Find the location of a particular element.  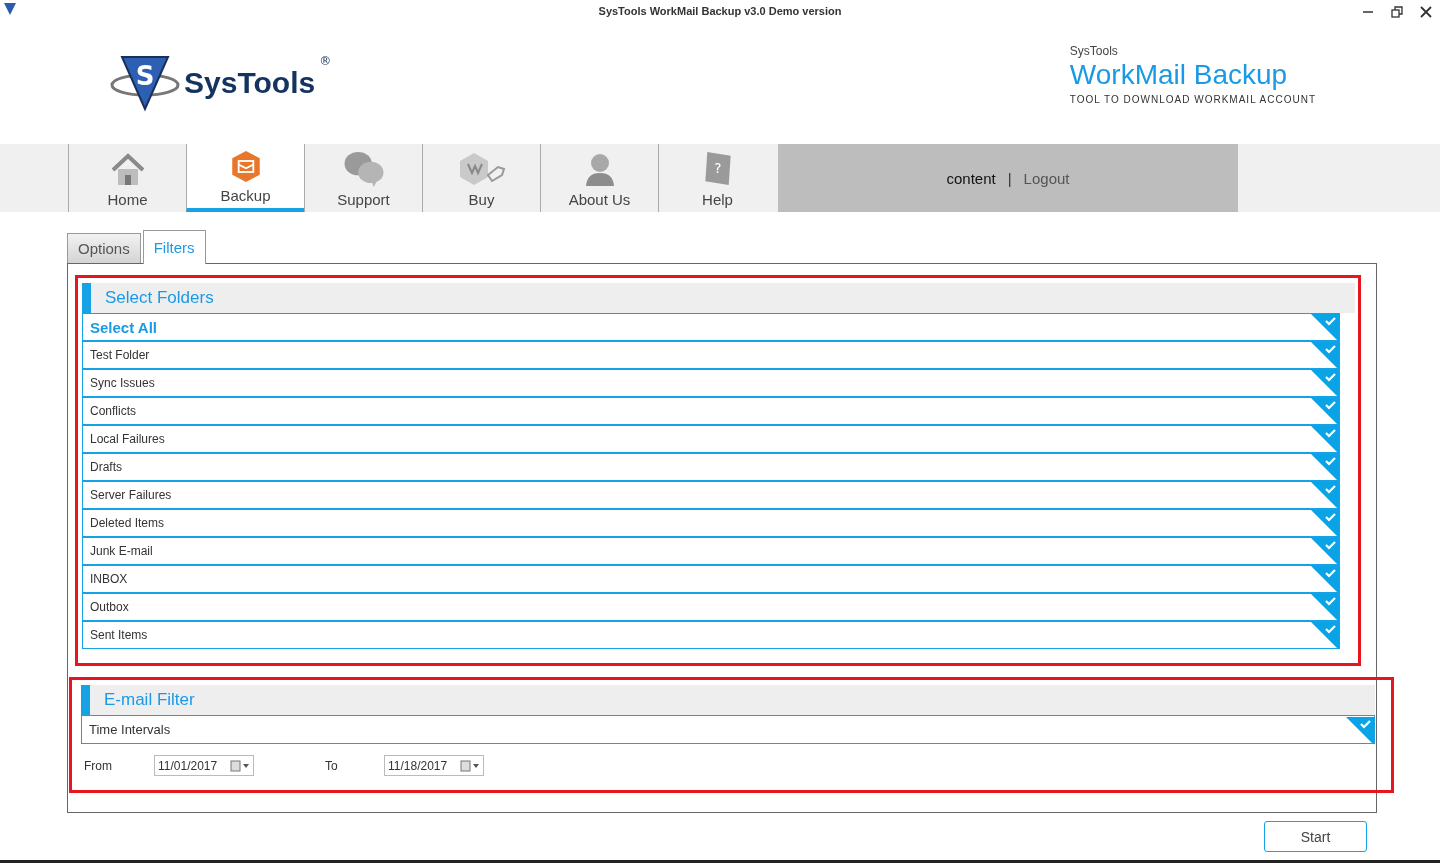

to-label: To is located at coordinates (332, 765).